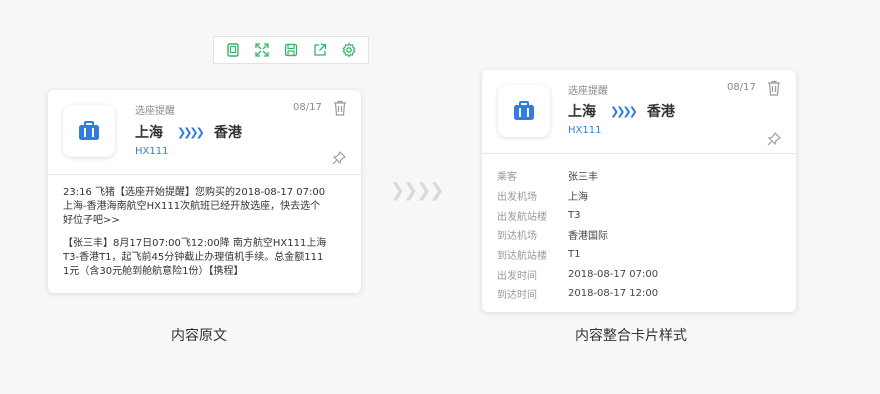 Image resolution: width=880 pixels, height=394 pixels. What do you see at coordinates (153, 271) in the screenshot?
I see `message-line: 1元（含30元舱到舱航意险1份）【携程】` at bounding box center [153, 271].